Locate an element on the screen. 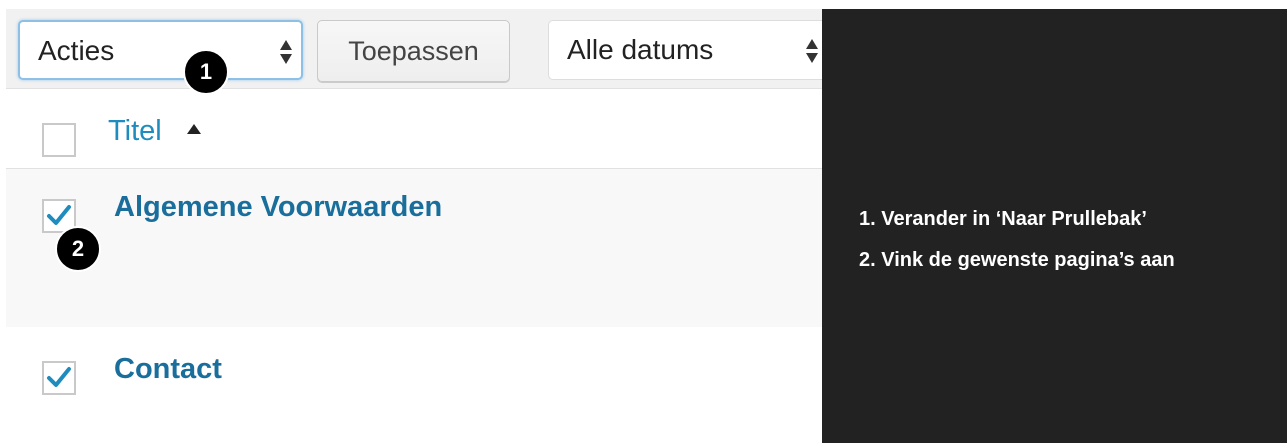 Image resolution: width=1287 pixels, height=443 pixels. apply-button: Toepassen is located at coordinates (413, 51).